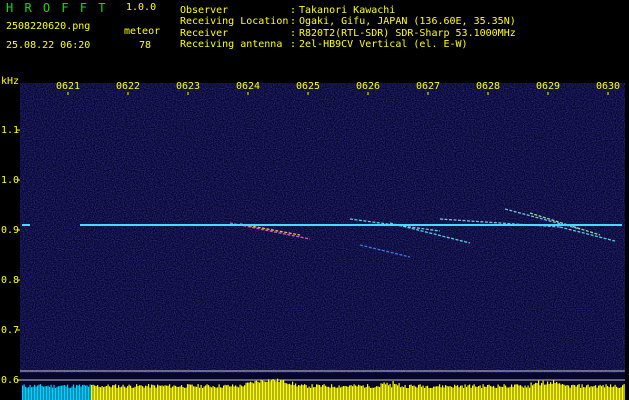 The height and width of the screenshot is (400, 629). Describe the element at coordinates (407, 21) in the screenshot. I see `info-value-location: Ogaki, Gifu, JAPAN (136.60E, 35.35N)` at that location.